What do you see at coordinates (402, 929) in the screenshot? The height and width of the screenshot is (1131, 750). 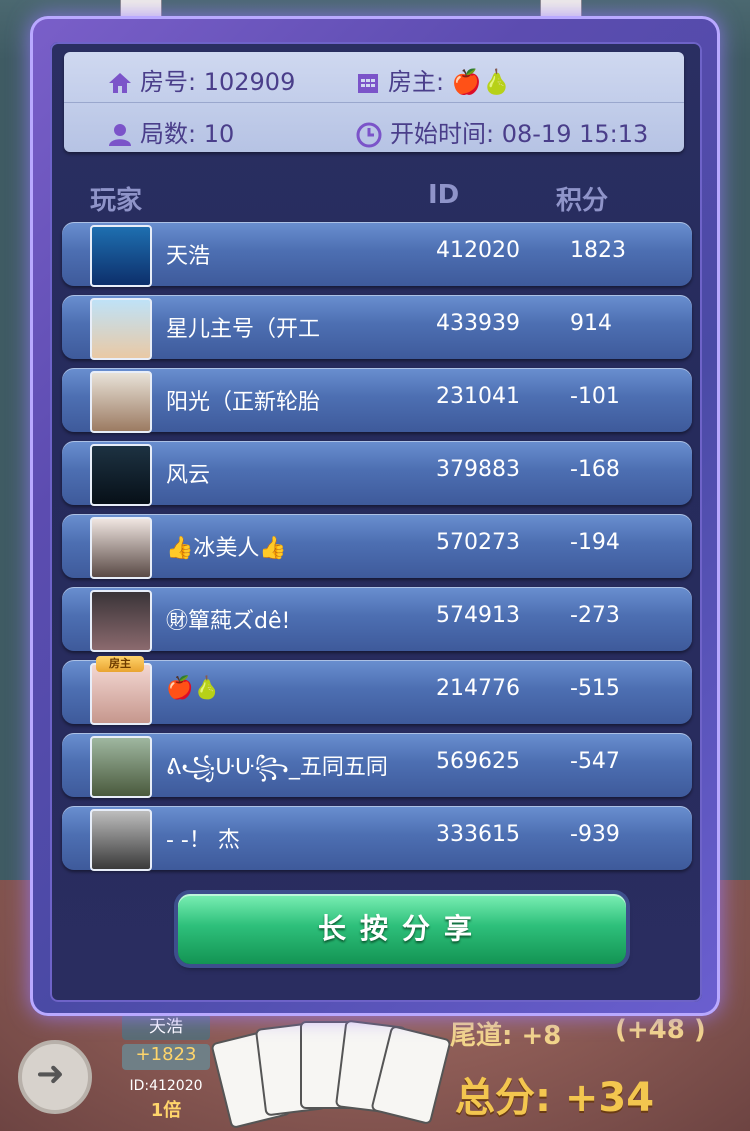 I see `share-button: 长按分享` at bounding box center [402, 929].